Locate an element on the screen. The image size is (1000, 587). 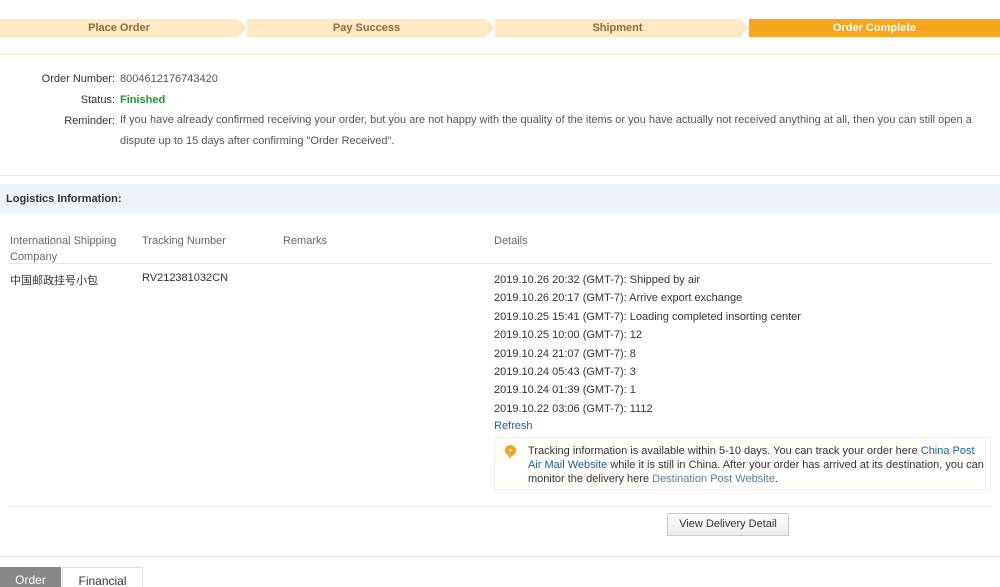
shipping-company-cell: 中国邮政挂号小包 is located at coordinates (54, 281).